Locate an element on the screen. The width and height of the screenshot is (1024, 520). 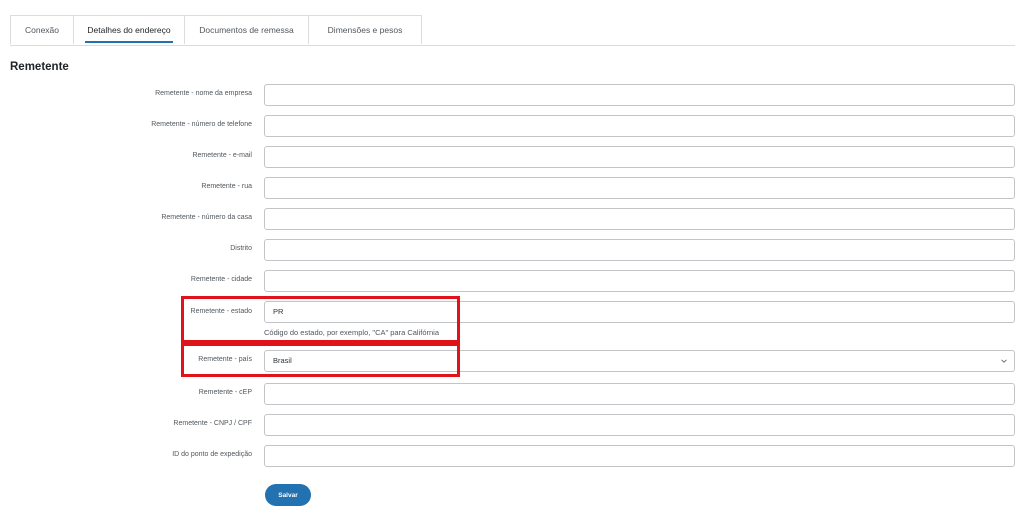
country-label: Remetente - país is located at coordinates (225, 359).